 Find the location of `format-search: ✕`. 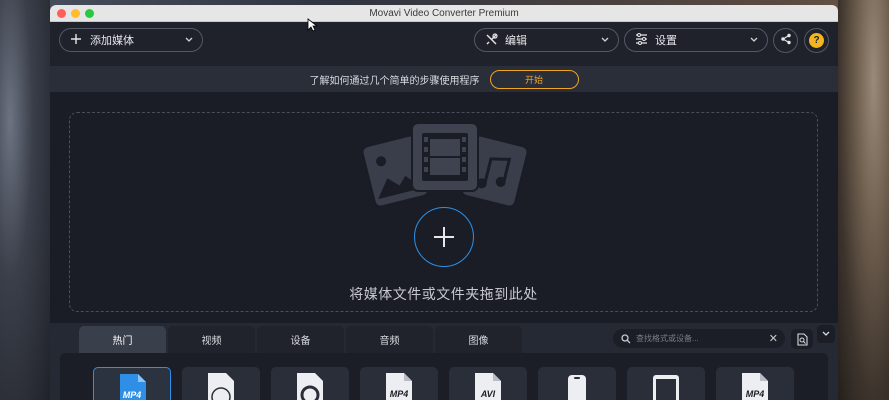

format-search: ✕ is located at coordinates (699, 338).